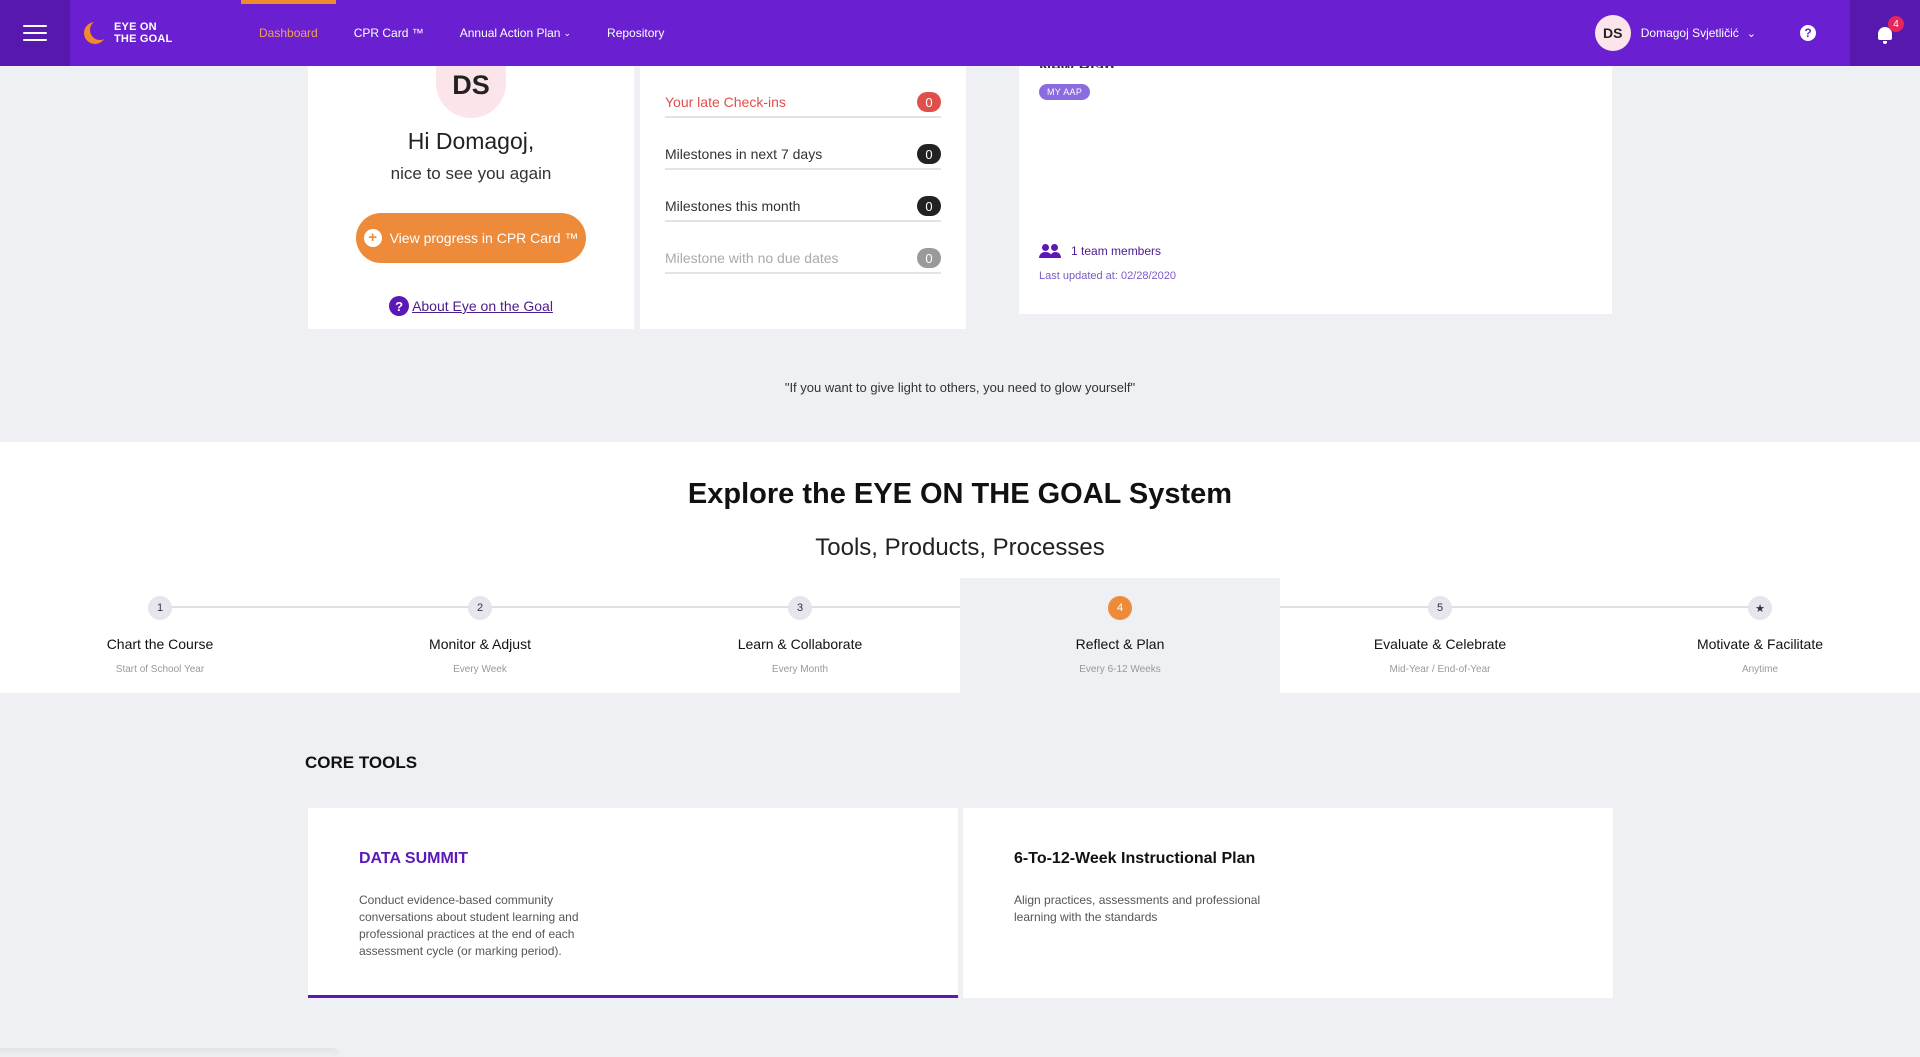 The height and width of the screenshot is (1057, 1920). I want to click on step-name: Reflect & Plan, so click(1120, 644).